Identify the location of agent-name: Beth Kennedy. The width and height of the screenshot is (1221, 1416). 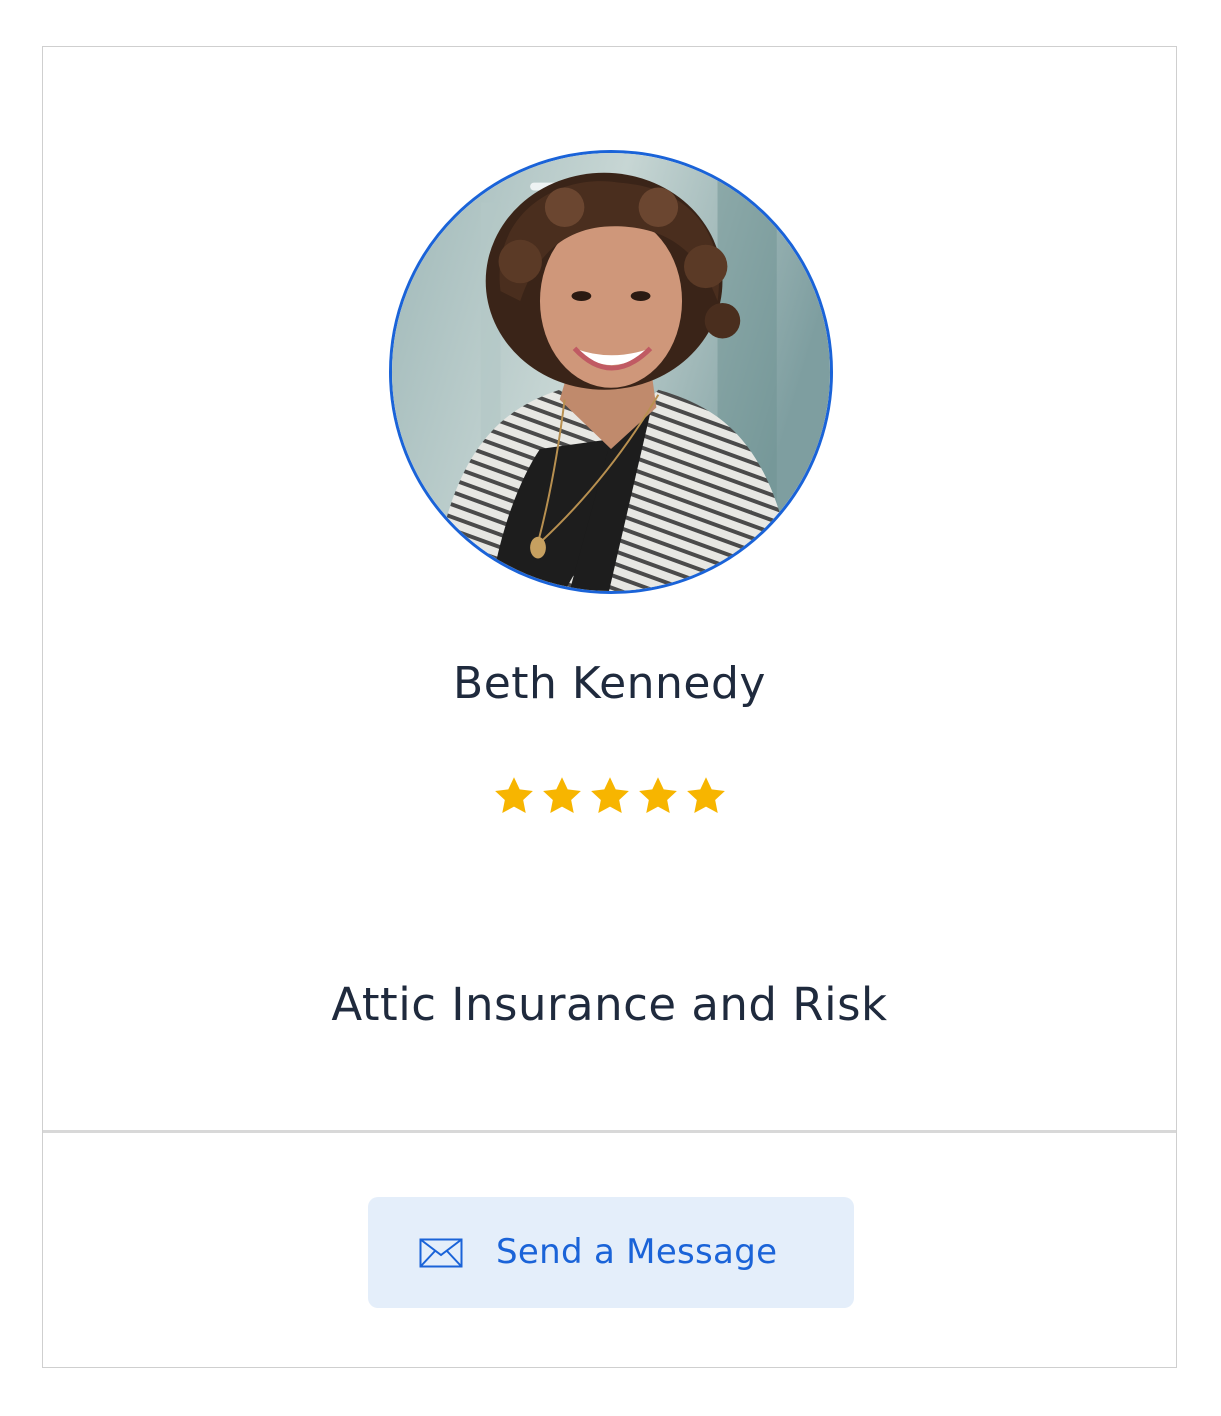
(609, 683).